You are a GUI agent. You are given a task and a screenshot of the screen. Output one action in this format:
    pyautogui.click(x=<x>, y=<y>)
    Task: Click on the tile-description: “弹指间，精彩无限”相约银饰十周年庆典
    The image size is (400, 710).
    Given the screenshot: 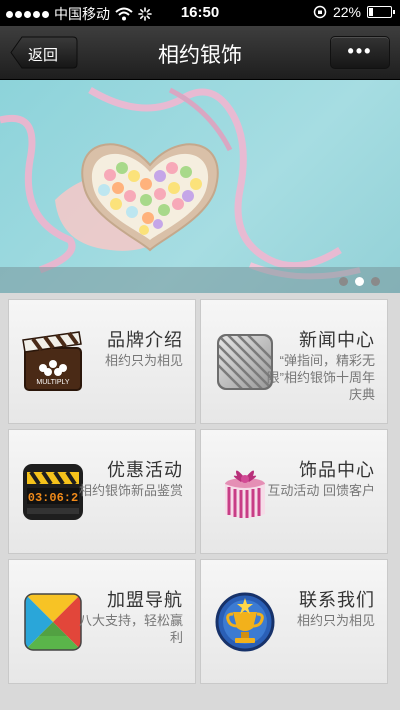 What is the action you would take?
    pyautogui.click(x=320, y=377)
    